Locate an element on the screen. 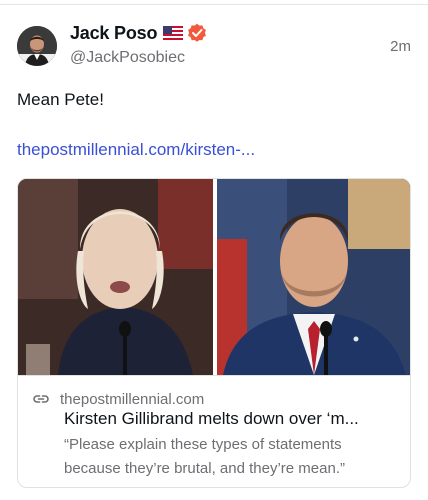 Image resolution: width=428 pixels, height=500 pixels. author-row: Jack Poso is located at coordinates (138, 33).